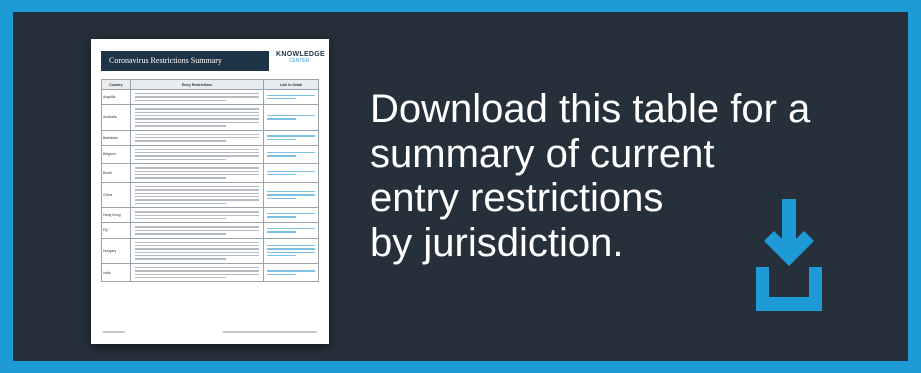  Describe the element at coordinates (116, 272) in the screenshot. I see `country-cell: India` at that location.